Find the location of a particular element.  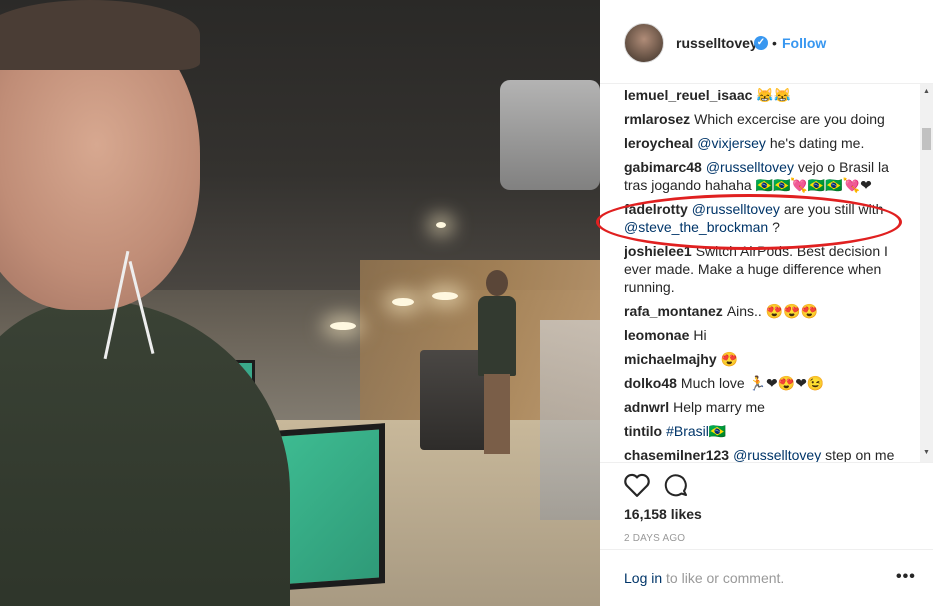

list-item: dolko48 Much love 🏃❤😍❤😉 is located at coordinates (770, 383).